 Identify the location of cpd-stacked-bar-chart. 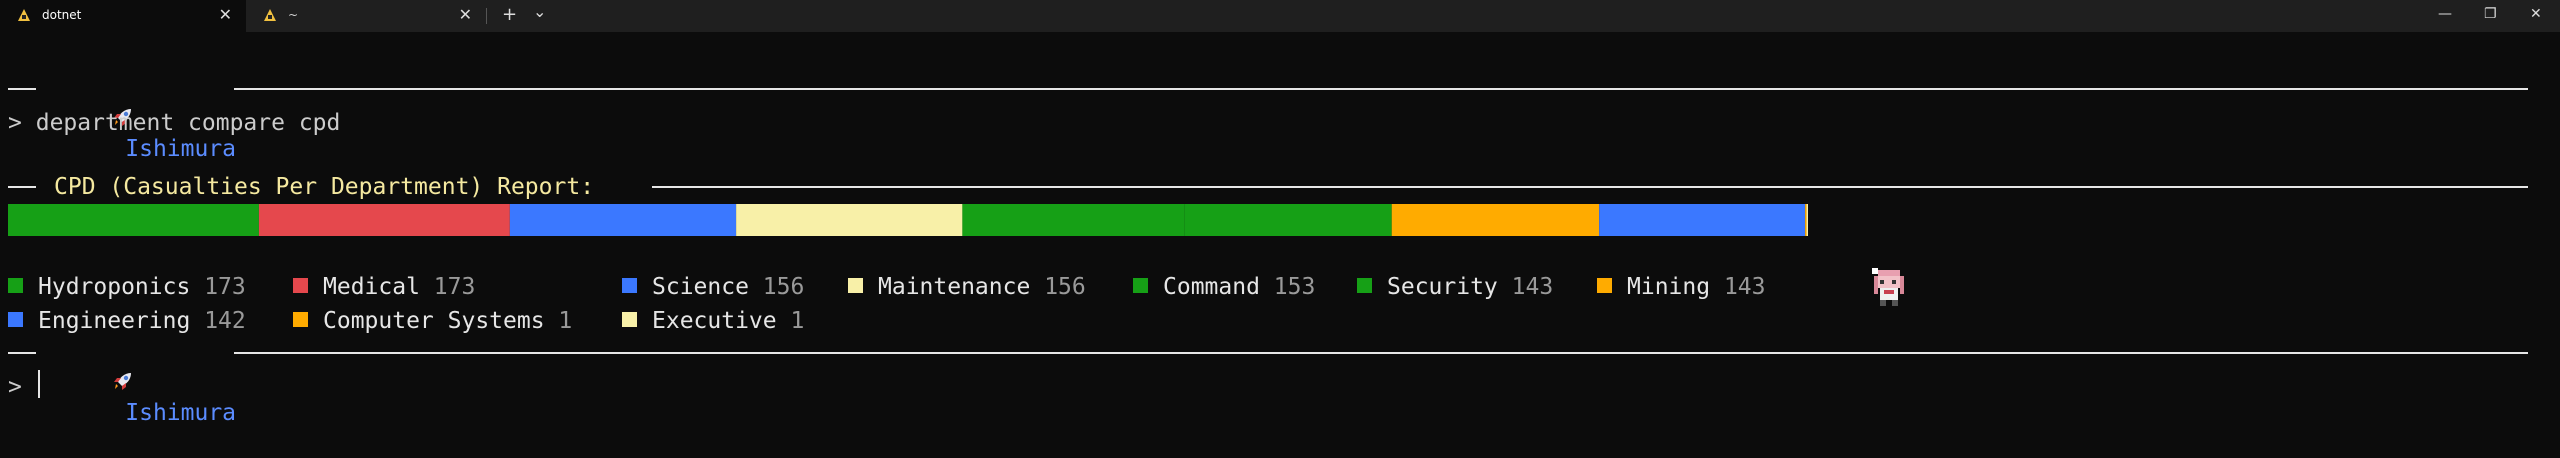
(908, 220).